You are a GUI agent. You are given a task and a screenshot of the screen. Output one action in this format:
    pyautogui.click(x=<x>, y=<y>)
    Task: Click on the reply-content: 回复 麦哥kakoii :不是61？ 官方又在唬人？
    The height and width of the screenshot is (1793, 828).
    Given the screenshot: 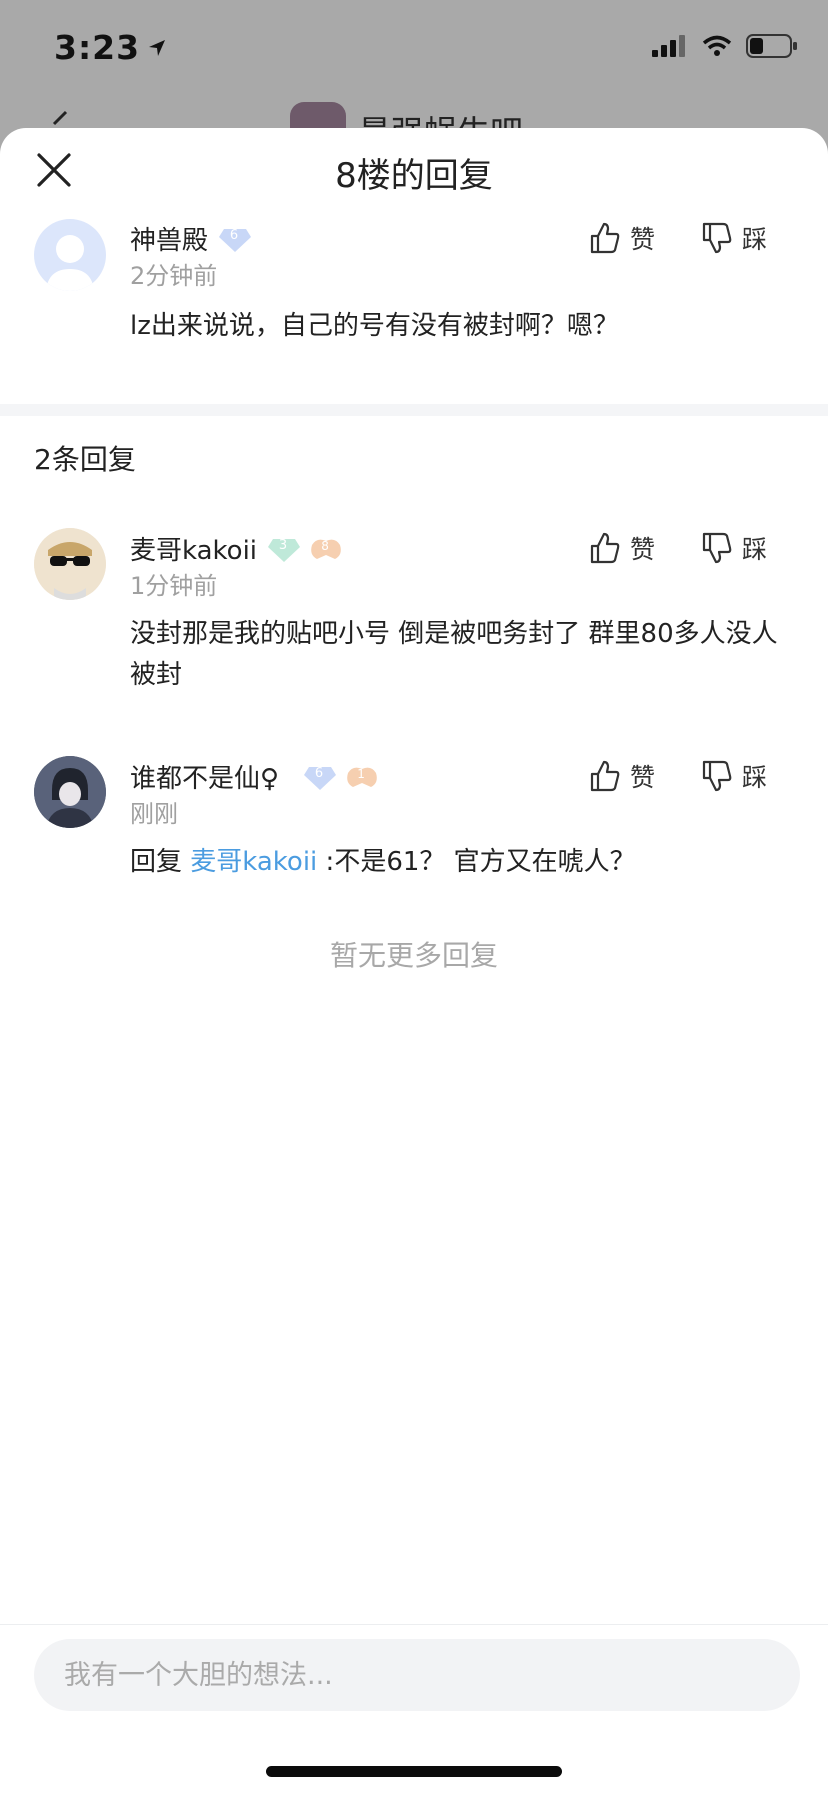 What is the action you would take?
    pyautogui.click(x=459, y=862)
    